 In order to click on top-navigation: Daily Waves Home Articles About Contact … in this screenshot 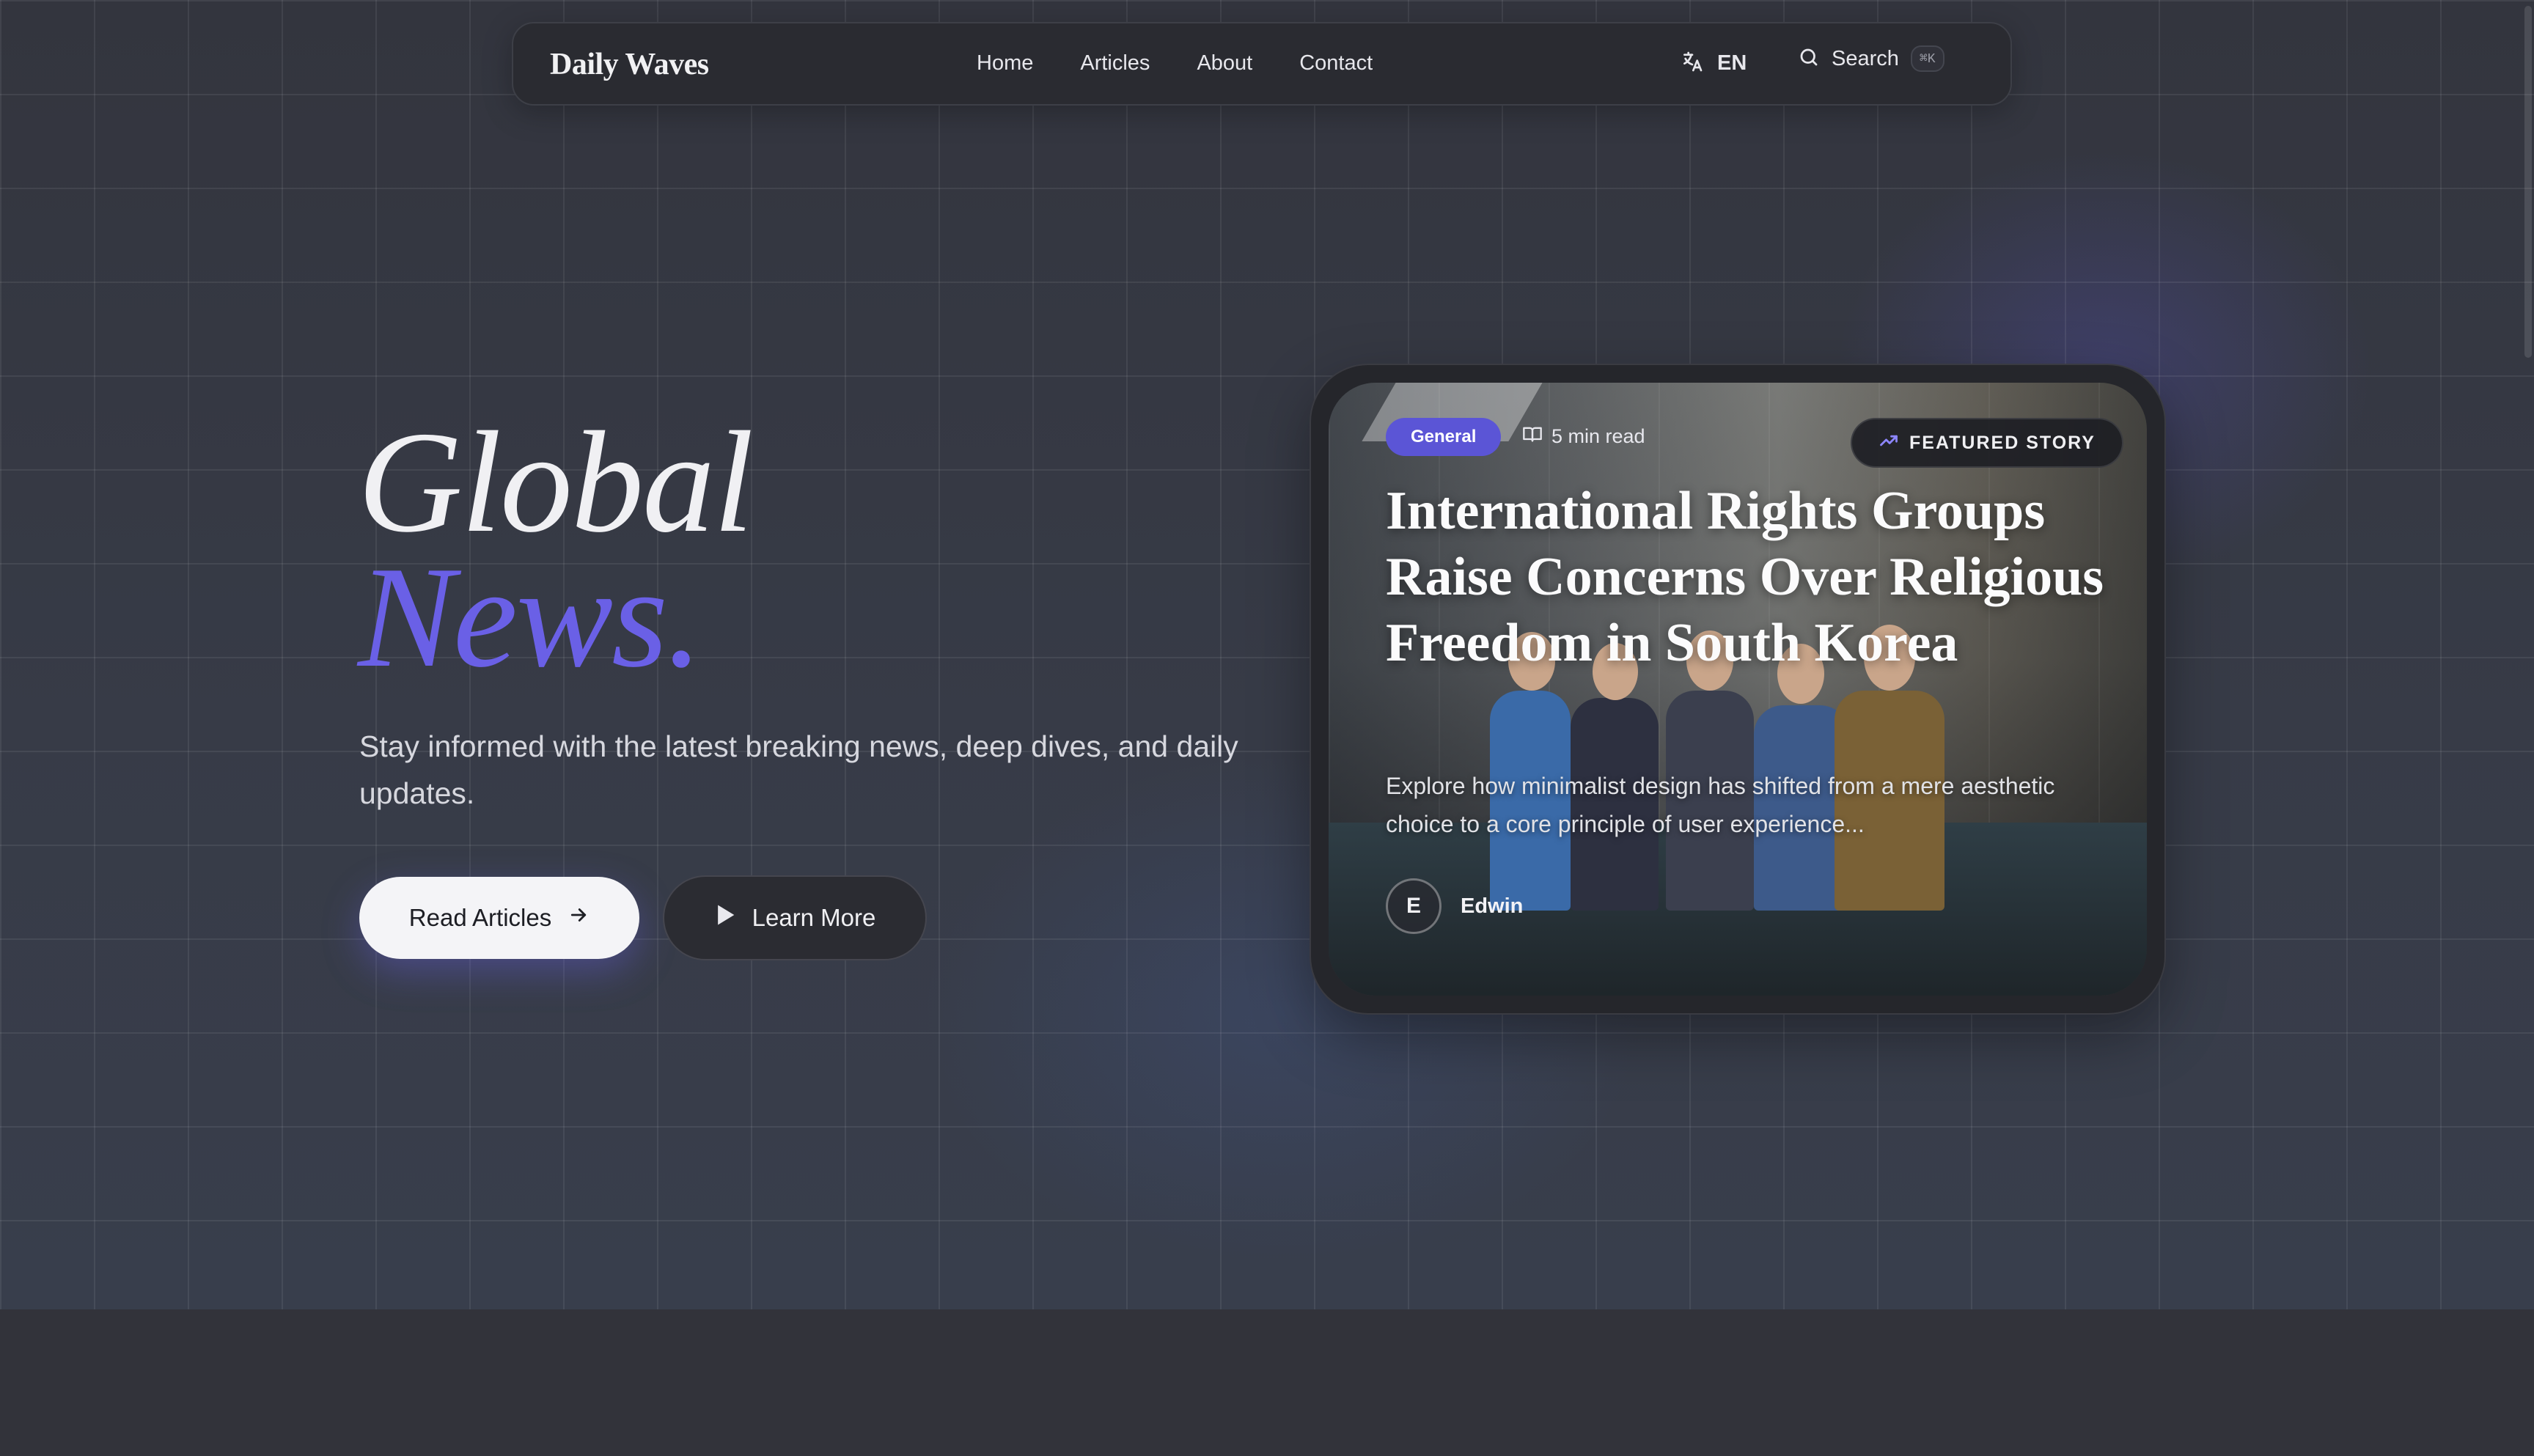, I will do `click(1262, 64)`.